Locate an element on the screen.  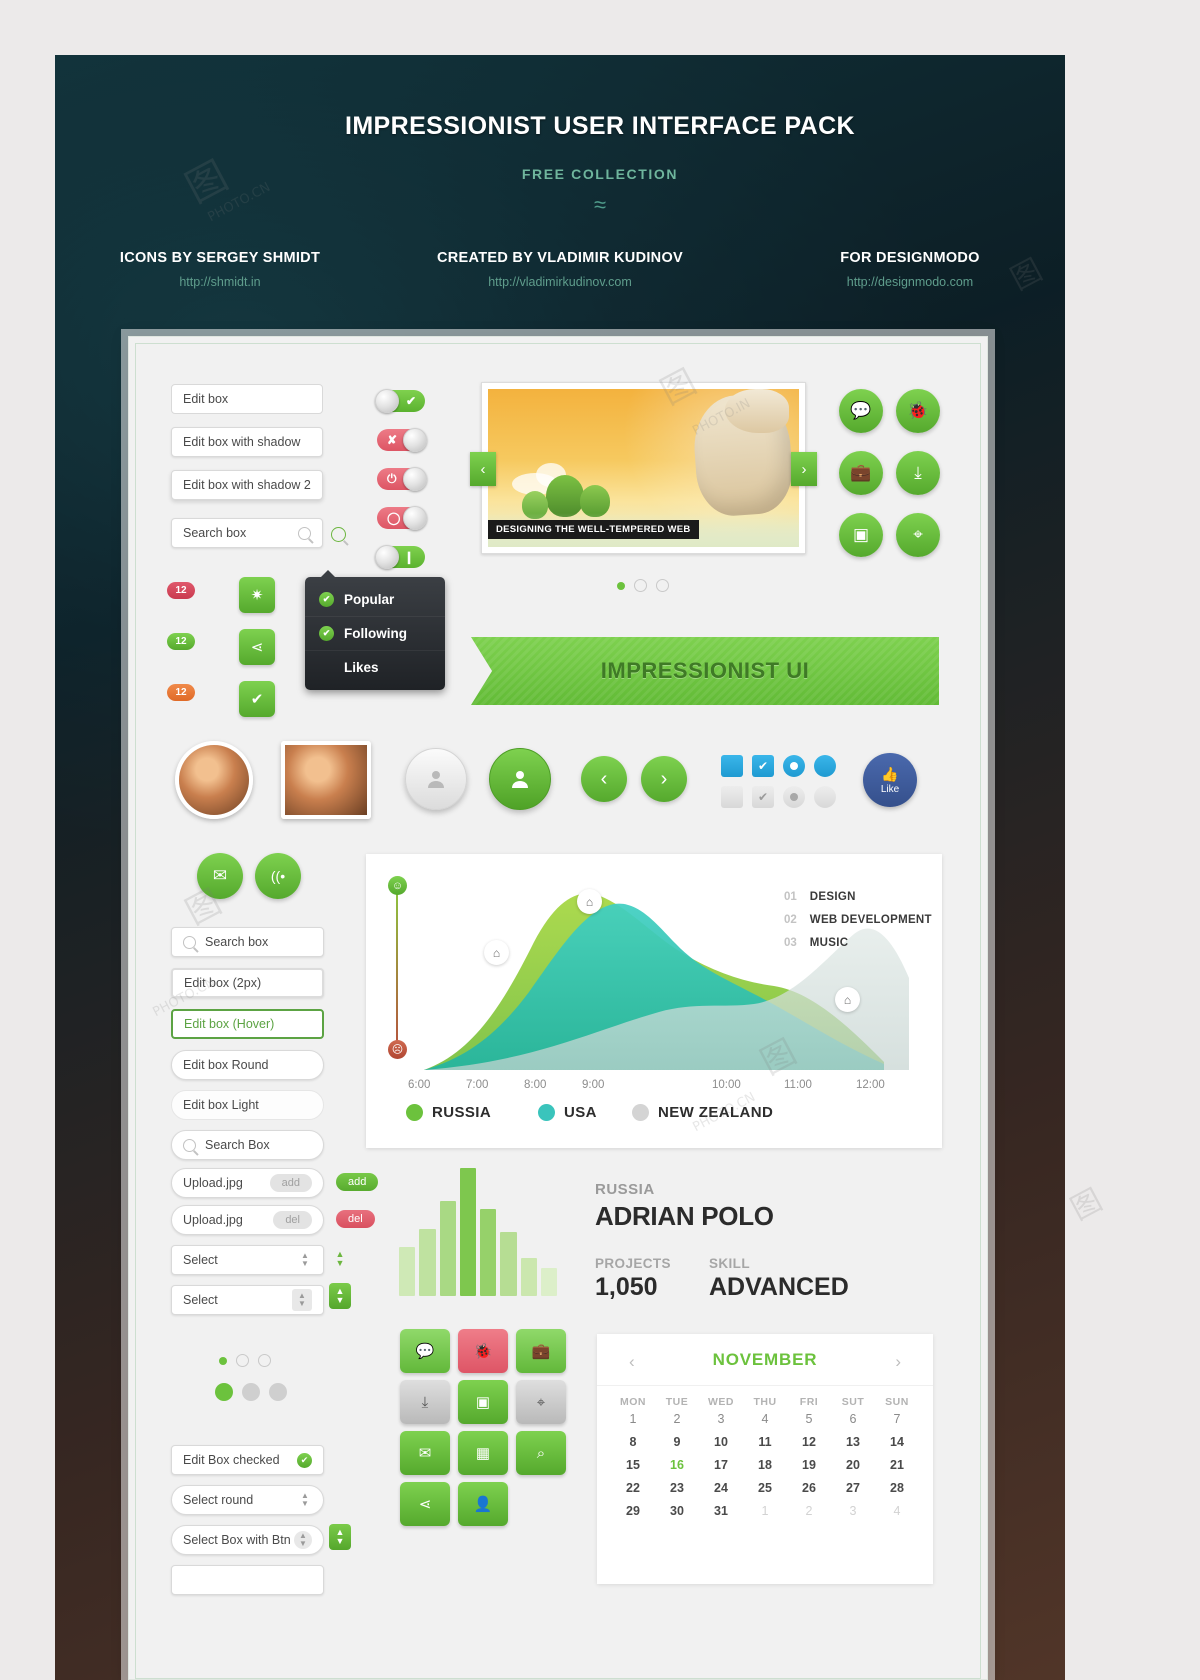
upload-row-add: Upload.jpg add is located at coordinates (247, 1183).